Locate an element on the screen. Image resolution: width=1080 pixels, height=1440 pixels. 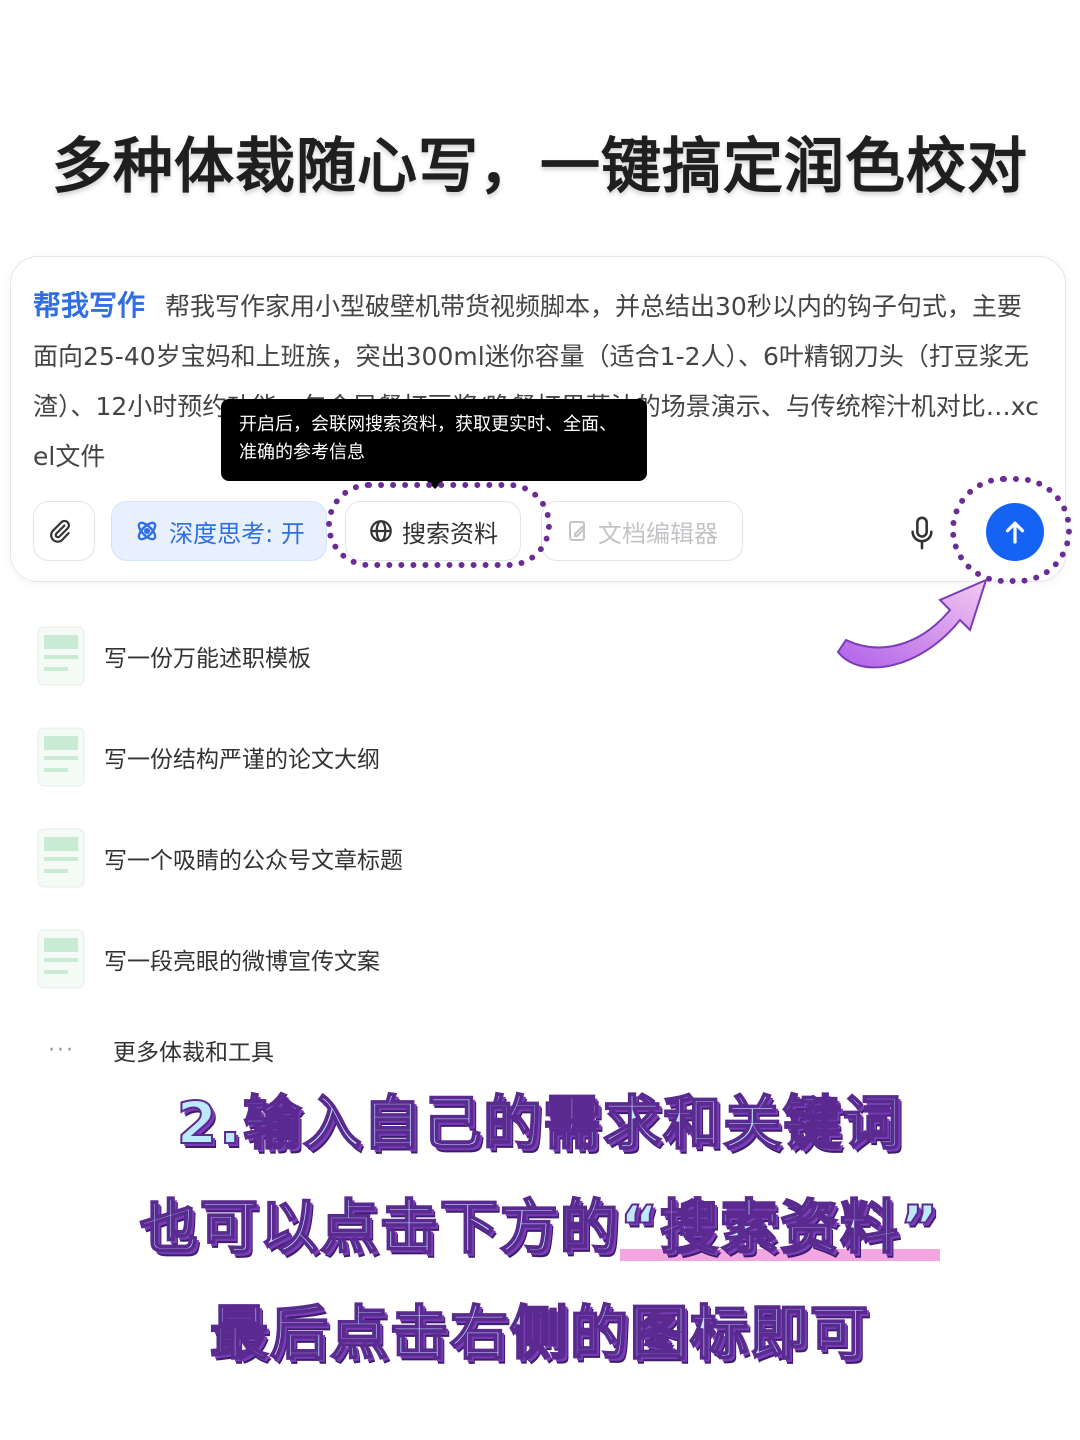
pointer-arrow-icon is located at coordinates (912, 623).